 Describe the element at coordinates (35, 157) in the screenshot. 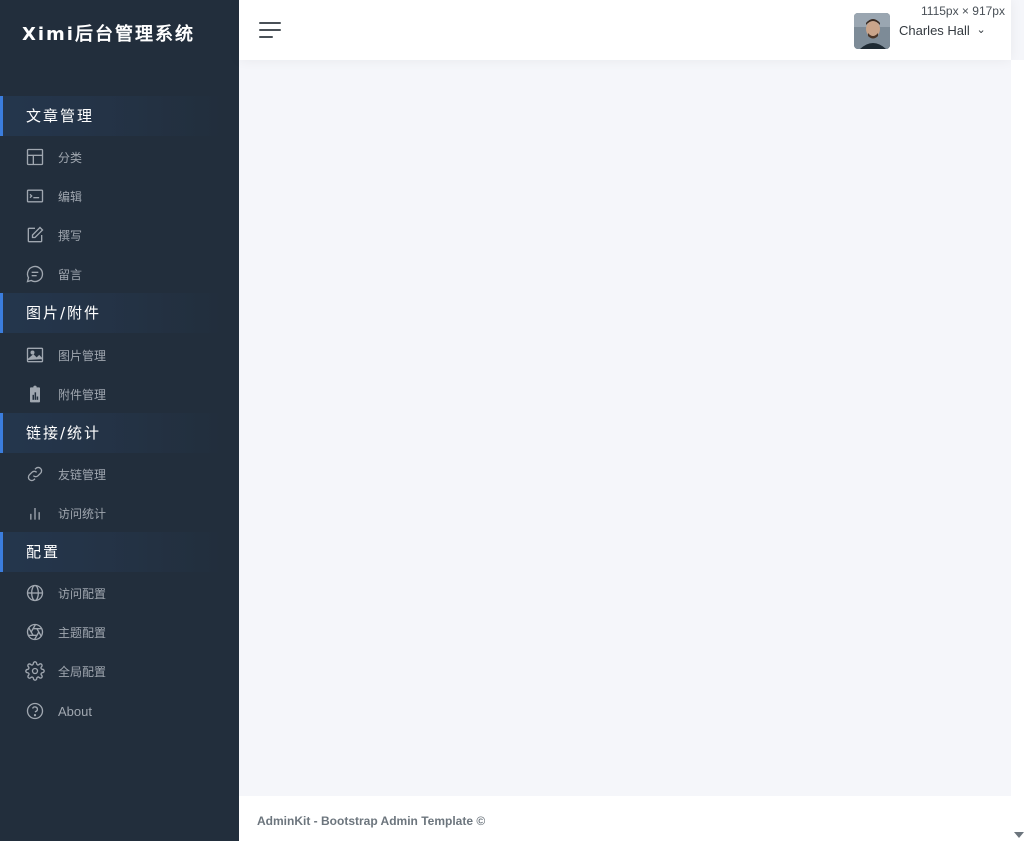

I see `layout-icon` at that location.